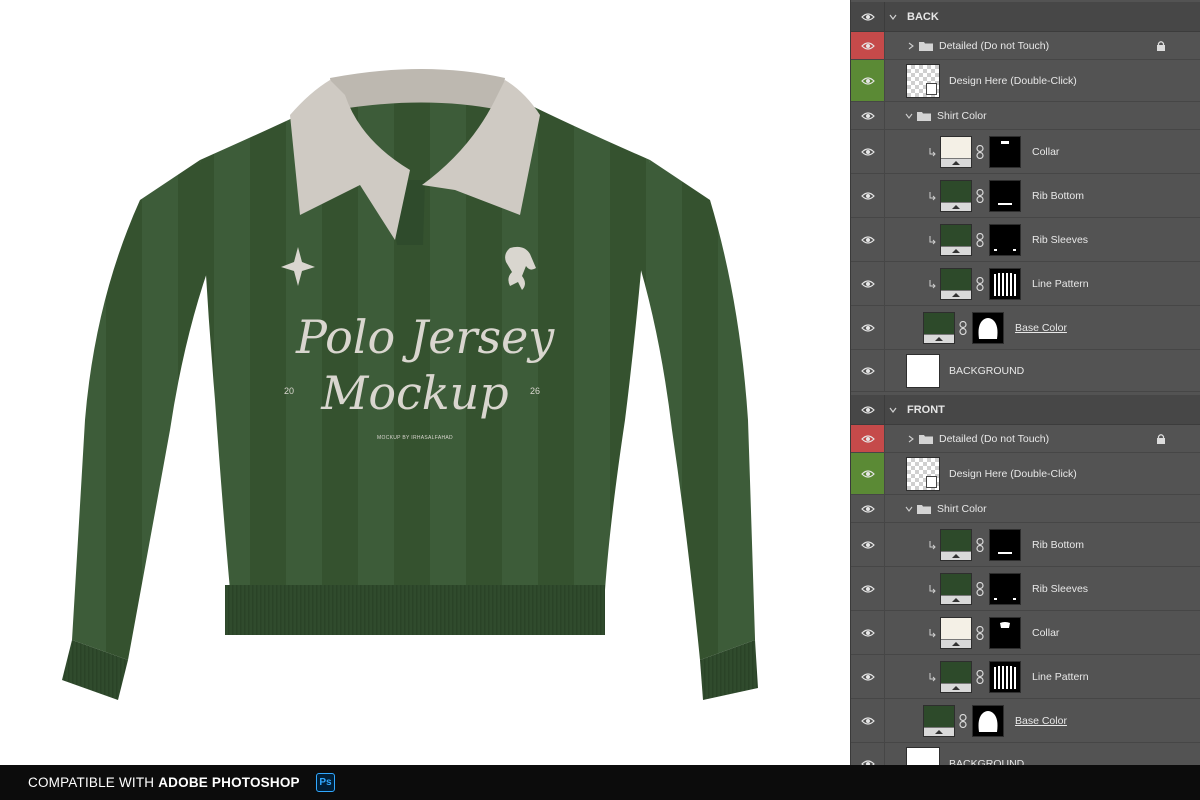 This screenshot has height=800, width=1200. I want to click on layer-group-front: FRONT, so click(1025, 410).